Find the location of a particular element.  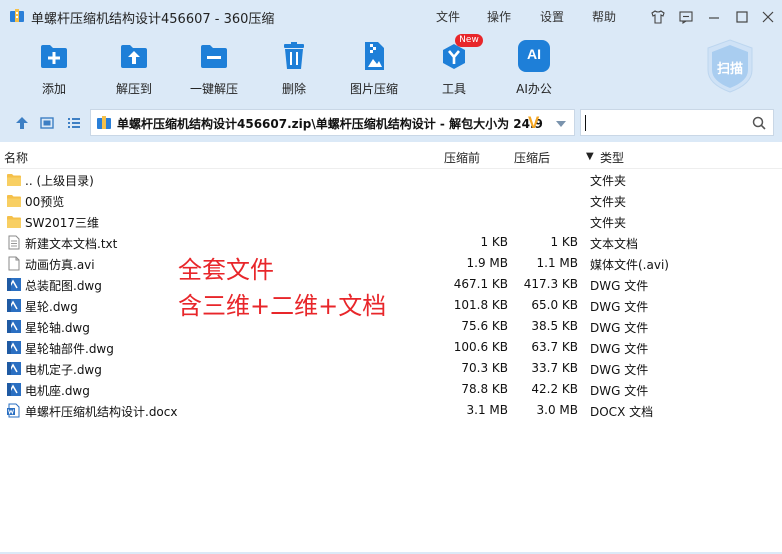

file-compressed-size: 75.6 KB is located at coordinates (484, 326).